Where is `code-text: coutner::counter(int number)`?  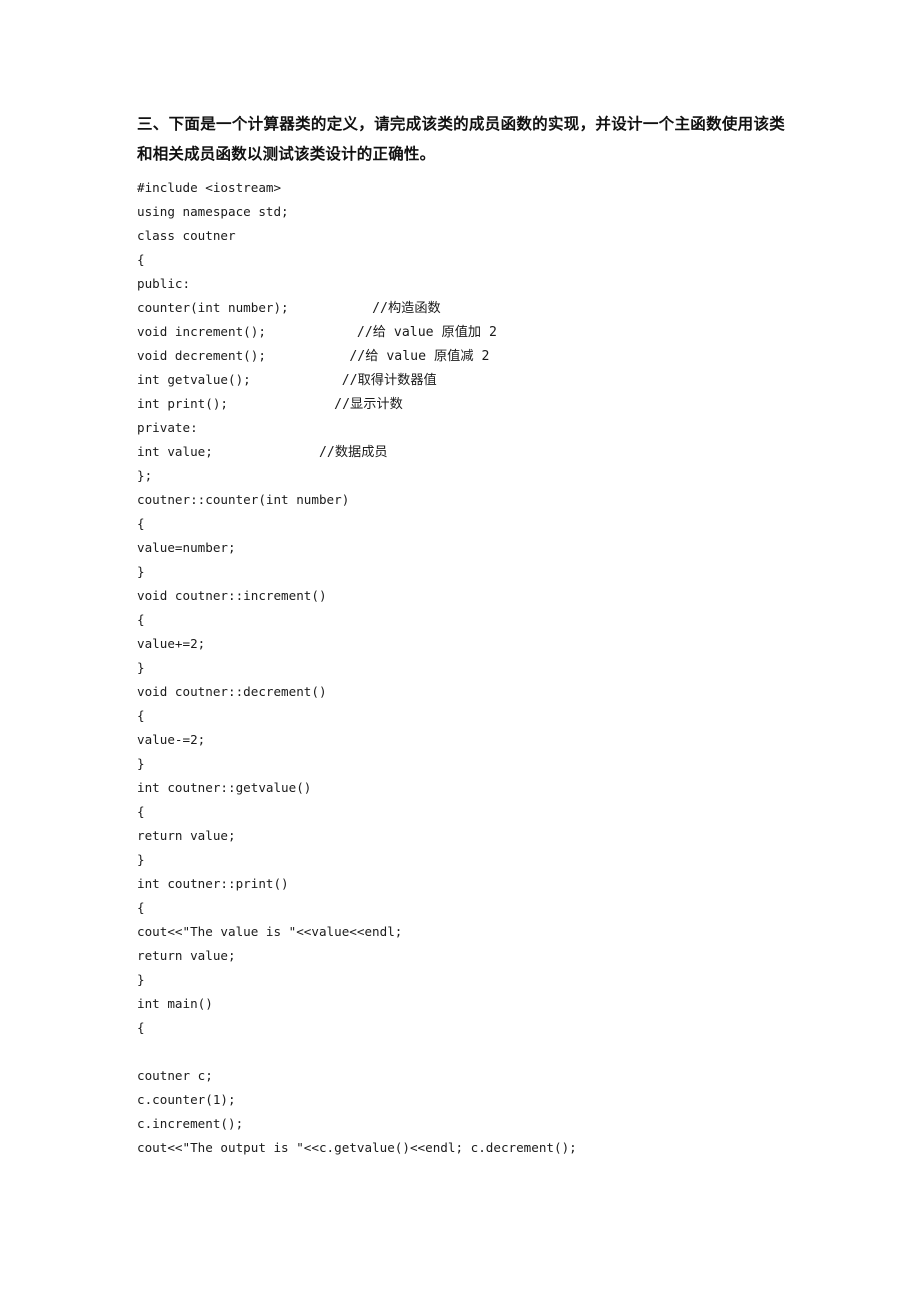
code-text: coutner::counter(int number) is located at coordinates (243, 499).